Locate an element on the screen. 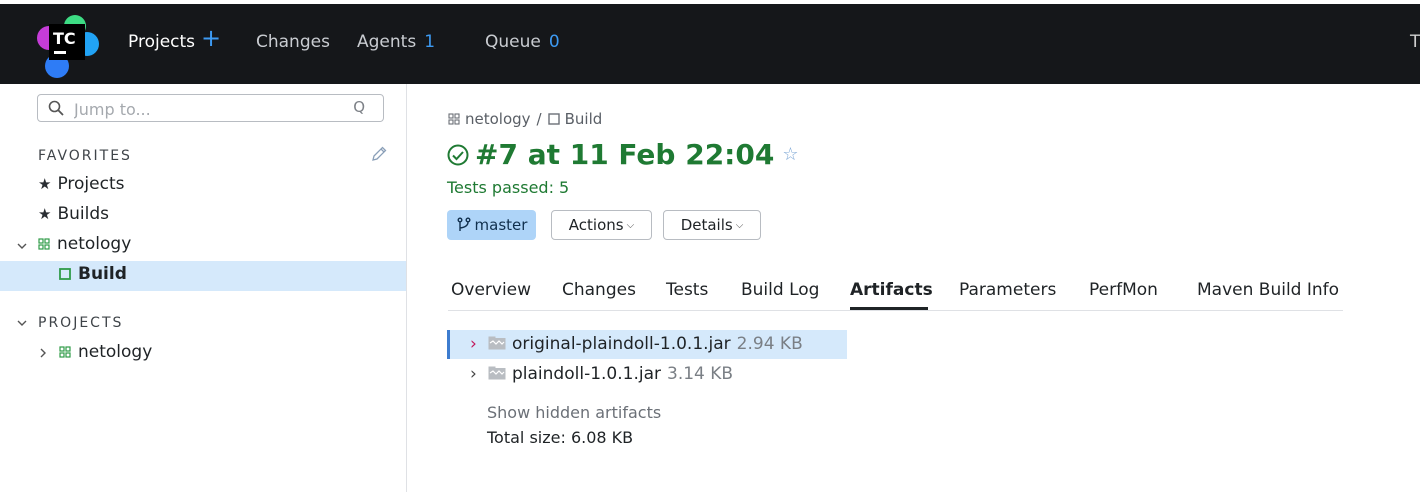 Image resolution: width=1420 pixels, height=492 pixels. build-label: Build is located at coordinates (102, 274).